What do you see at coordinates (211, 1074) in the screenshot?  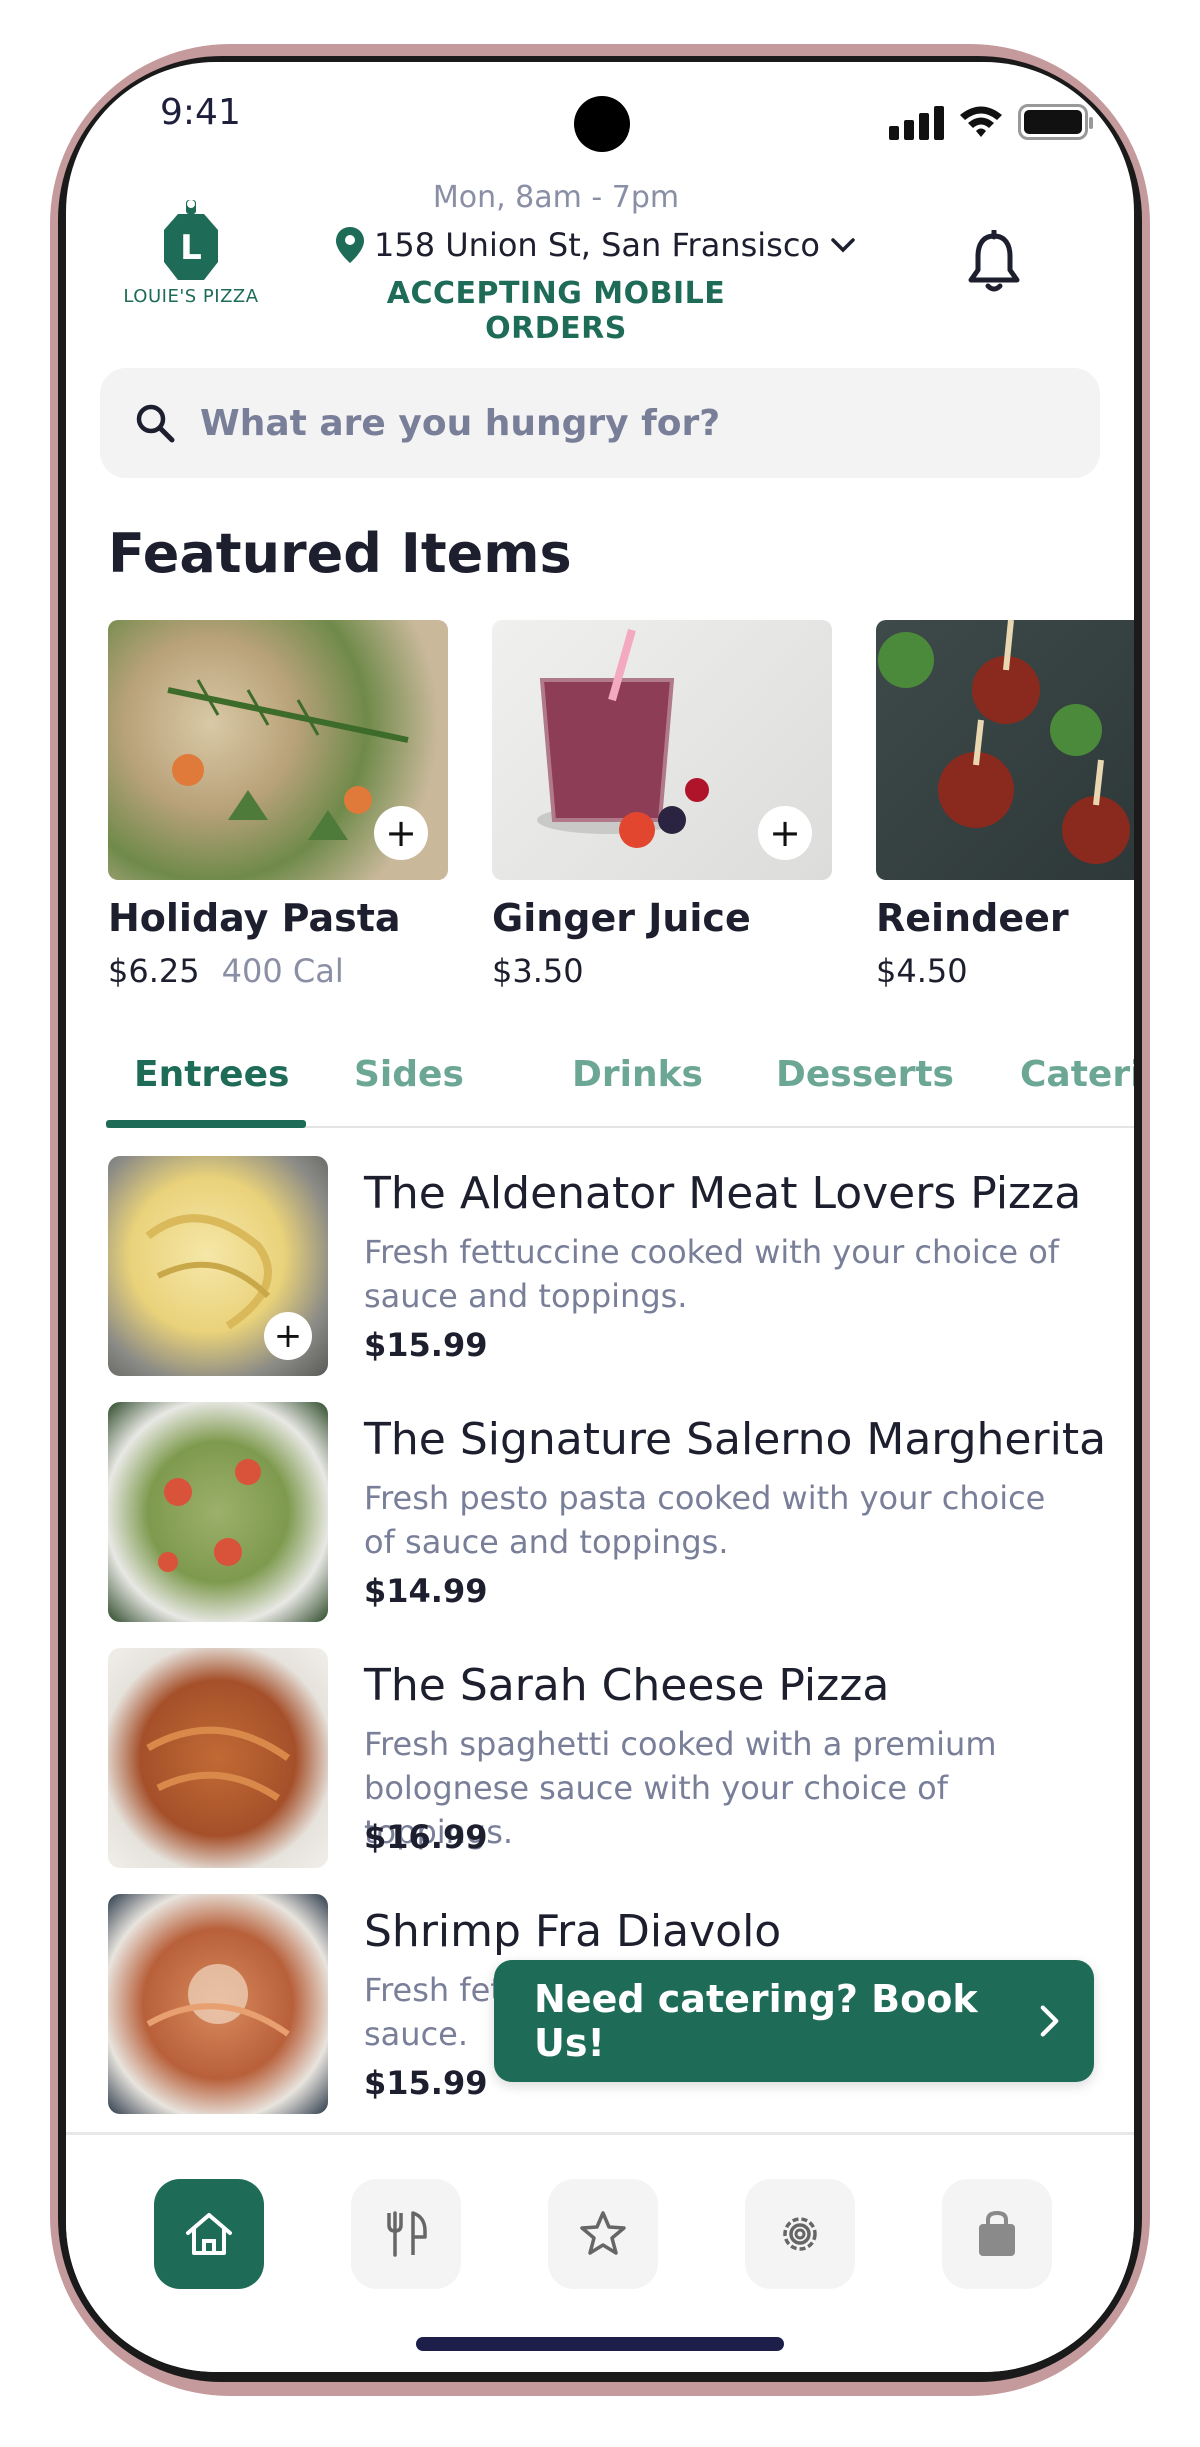 I see `tab-entrees: Entrees` at bounding box center [211, 1074].